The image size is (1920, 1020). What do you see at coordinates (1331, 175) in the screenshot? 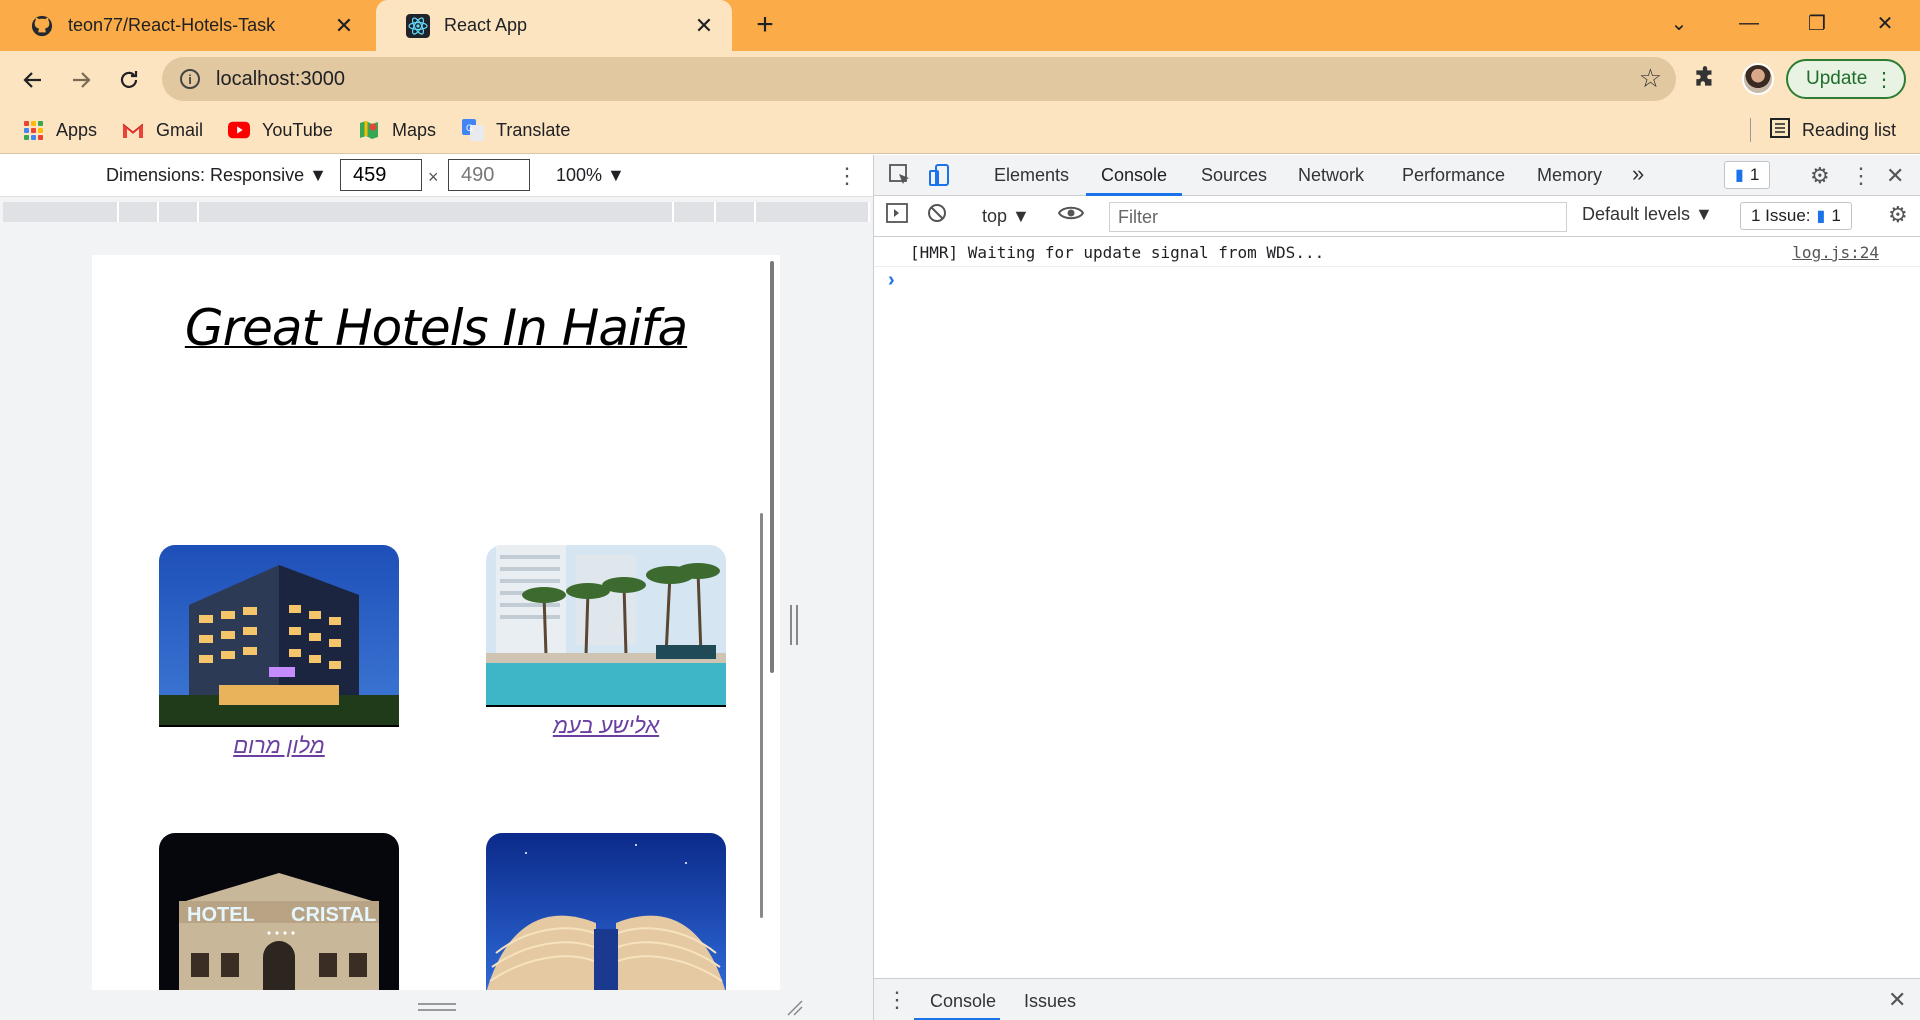
I see `tab-network: Network` at bounding box center [1331, 175].